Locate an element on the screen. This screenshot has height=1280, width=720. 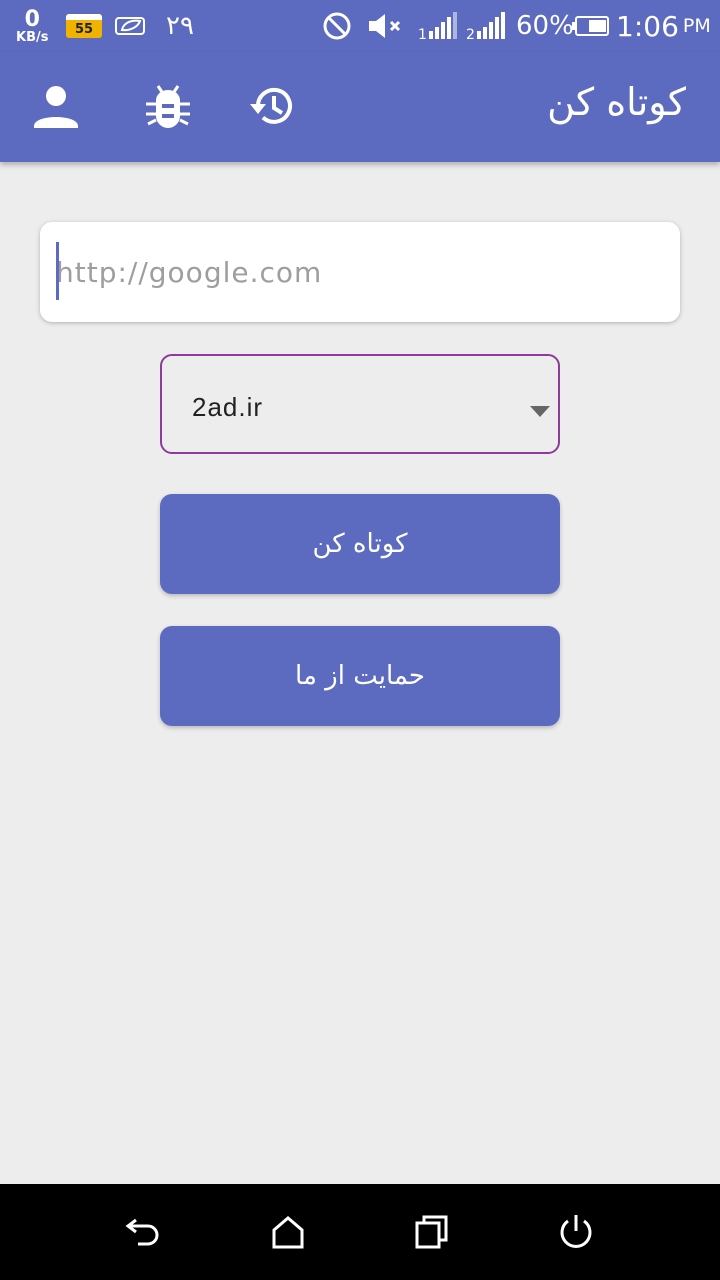
notification-badge: 55 is located at coordinates (84, 26).